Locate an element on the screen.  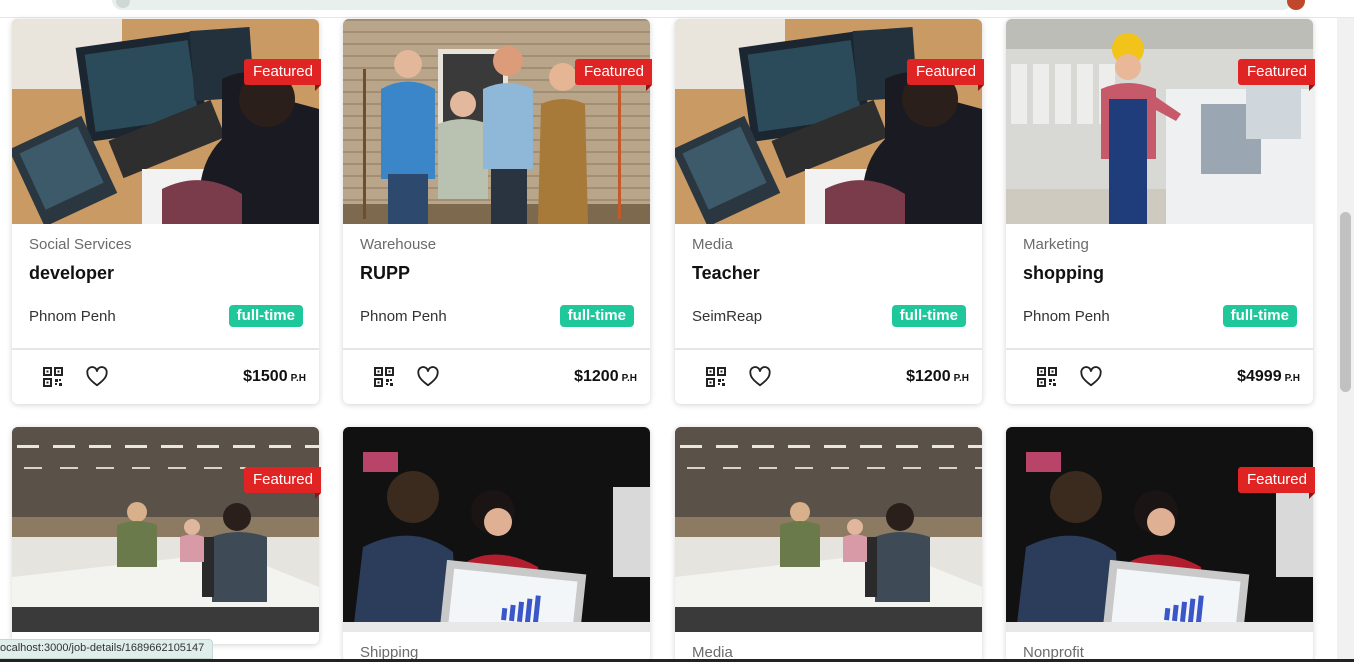
link-status-bar: ocalhost:3000/job-details/1689662105147 is located at coordinates (107, 649).